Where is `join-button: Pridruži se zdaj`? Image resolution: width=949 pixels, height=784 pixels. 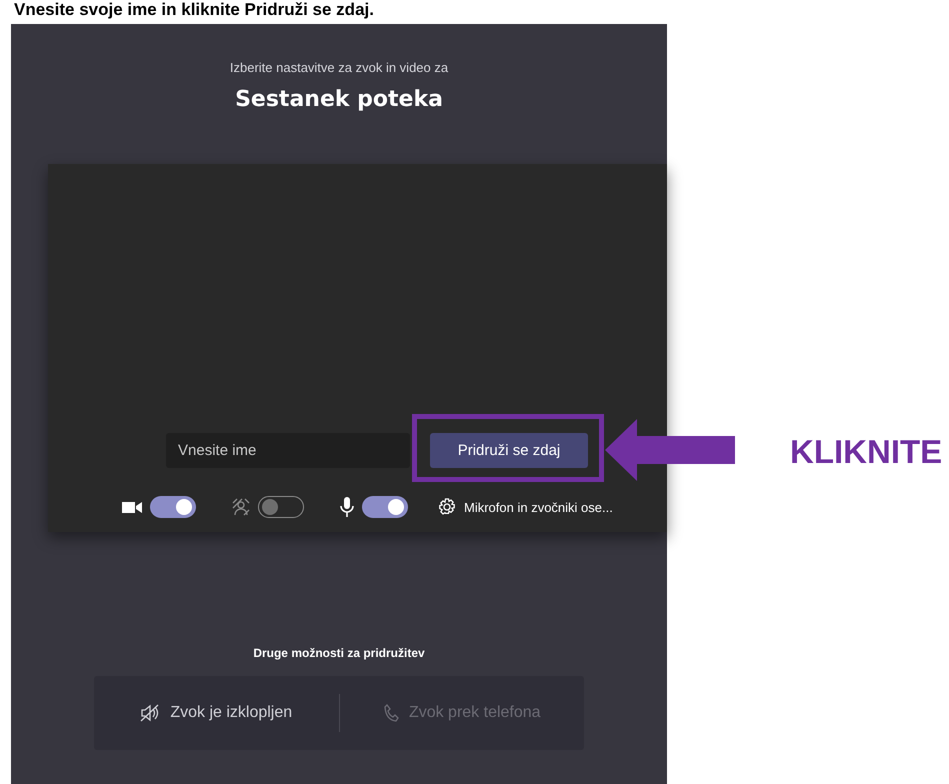
join-button: Pridruži se zdaj is located at coordinates (509, 450).